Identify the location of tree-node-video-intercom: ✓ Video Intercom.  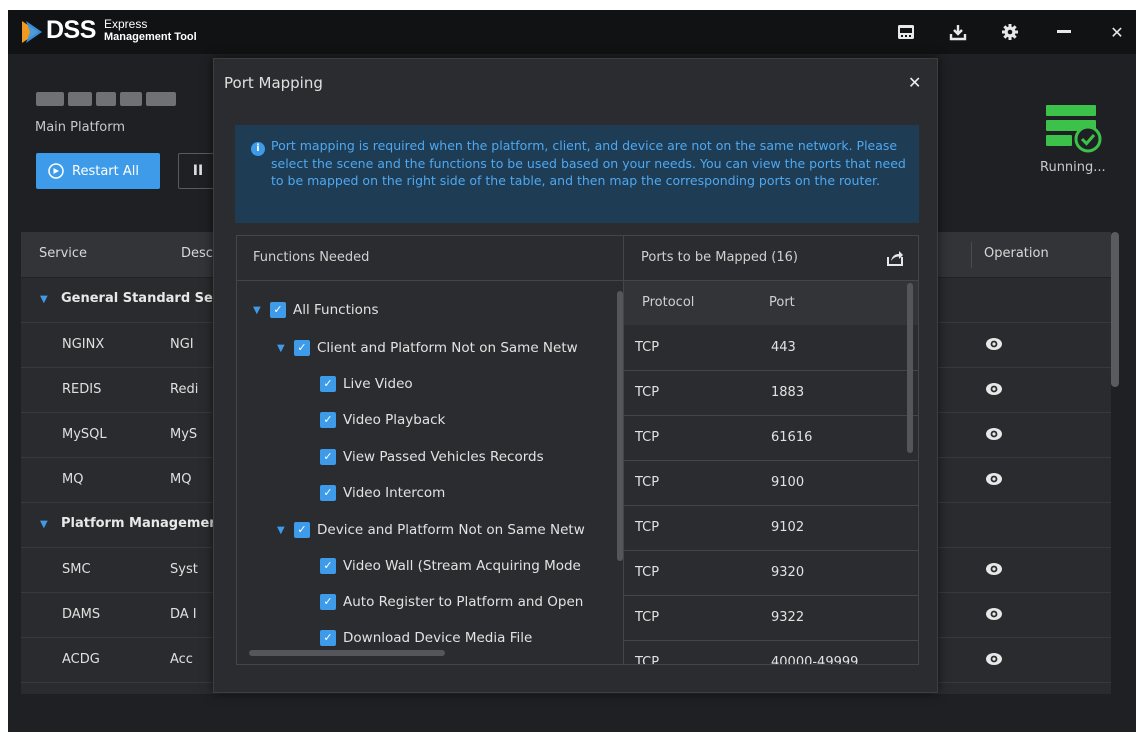
(382, 493).